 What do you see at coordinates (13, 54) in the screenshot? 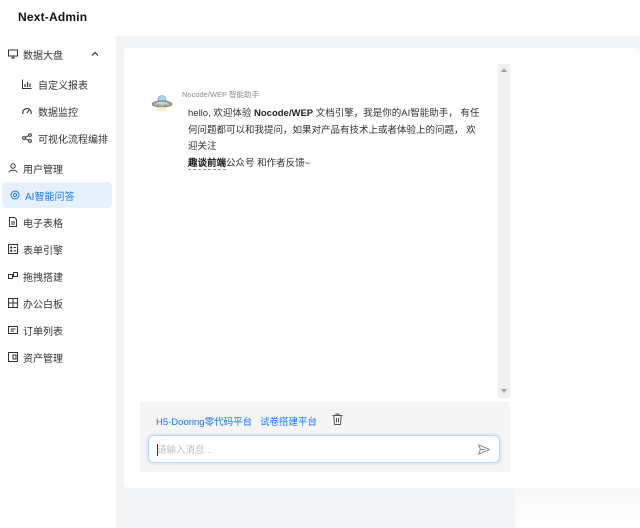
I see `monitor-icon` at bounding box center [13, 54].